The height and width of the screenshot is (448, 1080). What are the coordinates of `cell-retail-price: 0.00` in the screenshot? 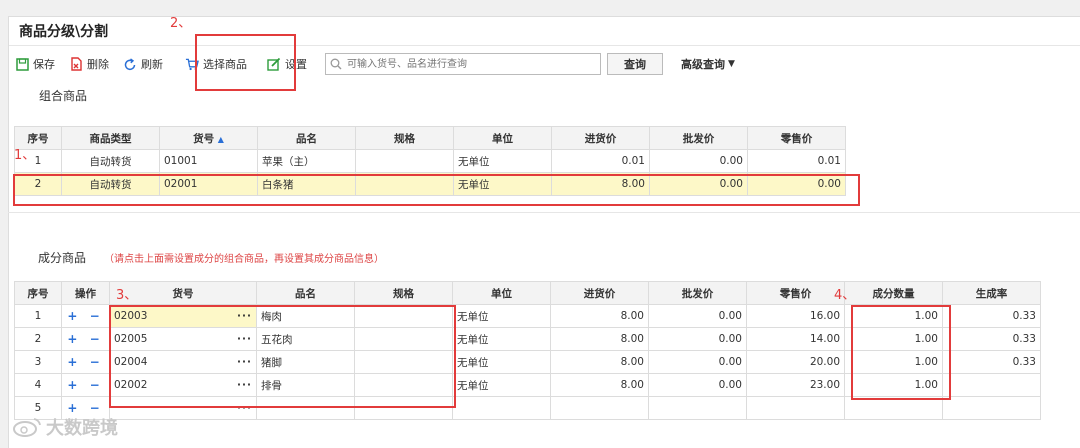 It's located at (796, 184).